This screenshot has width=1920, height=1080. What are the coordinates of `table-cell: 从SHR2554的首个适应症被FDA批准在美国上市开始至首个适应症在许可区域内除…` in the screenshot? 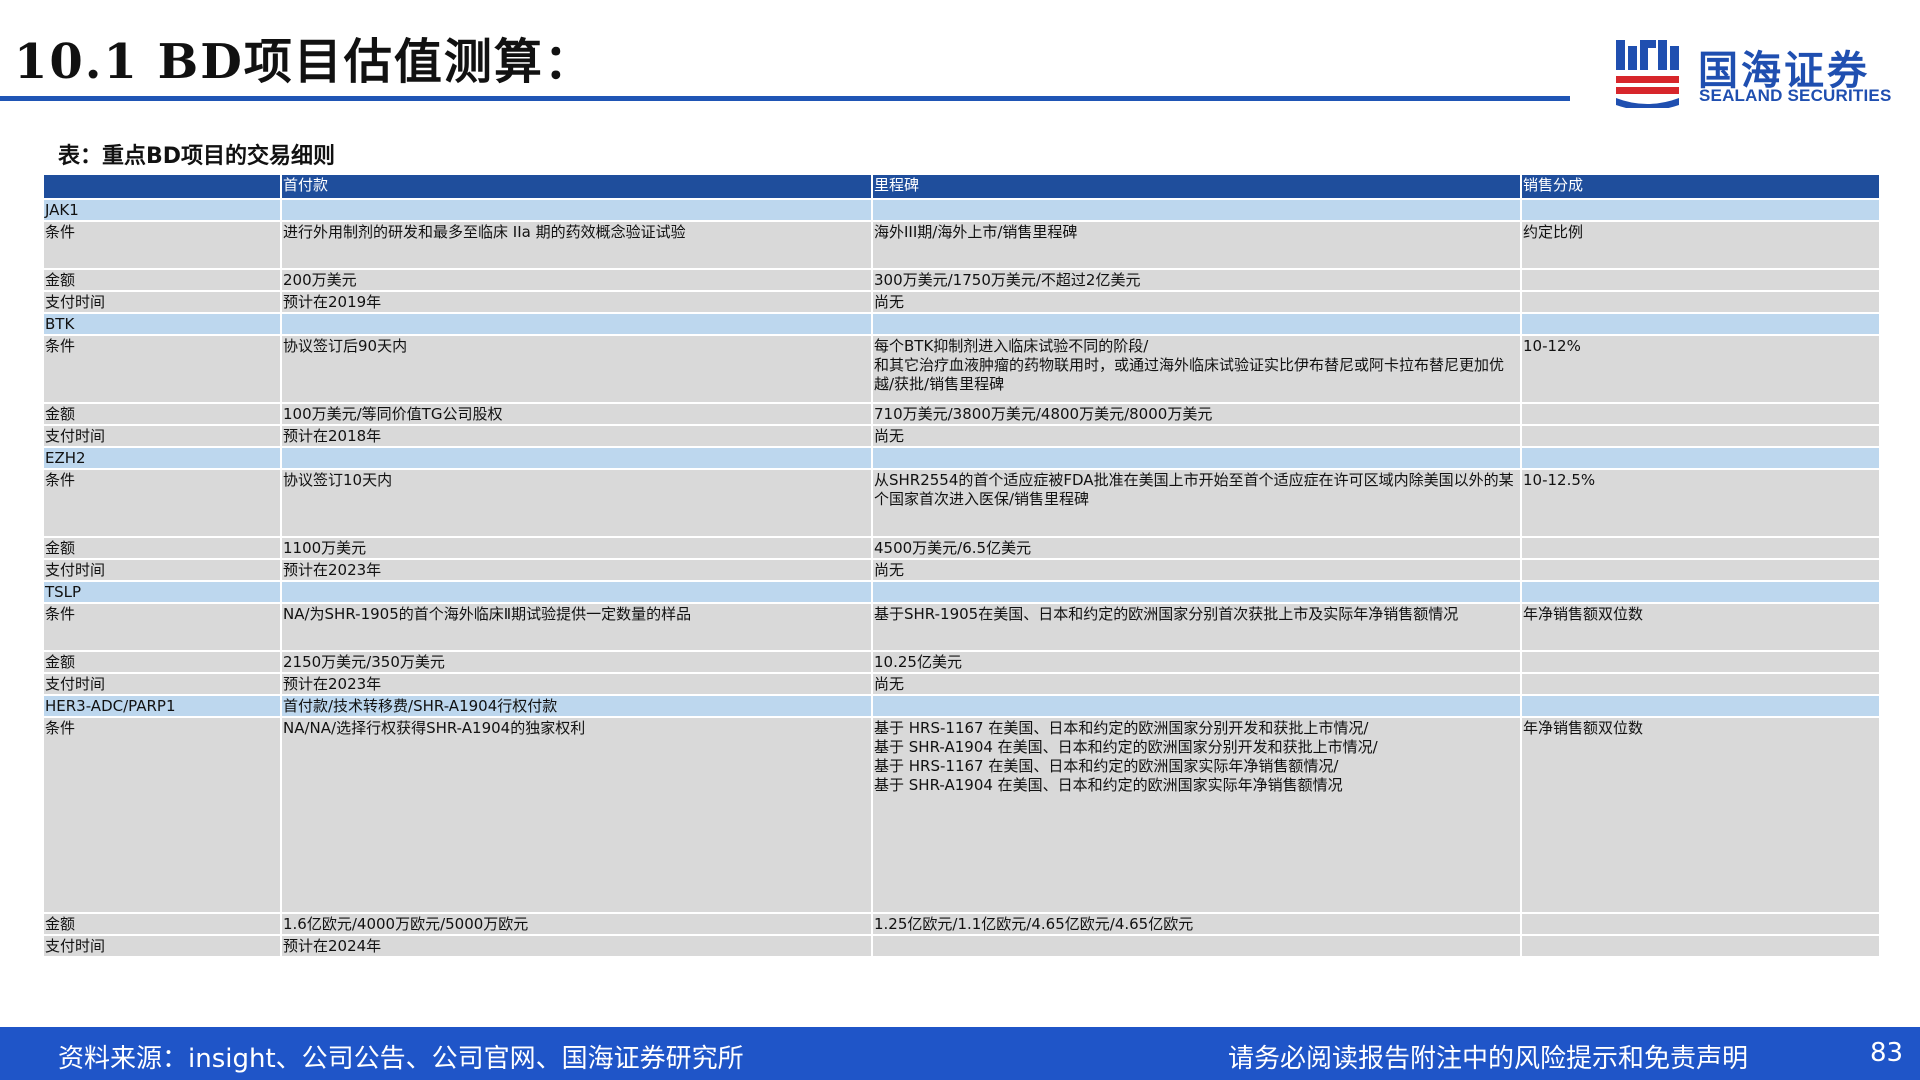 It's located at (1197, 503).